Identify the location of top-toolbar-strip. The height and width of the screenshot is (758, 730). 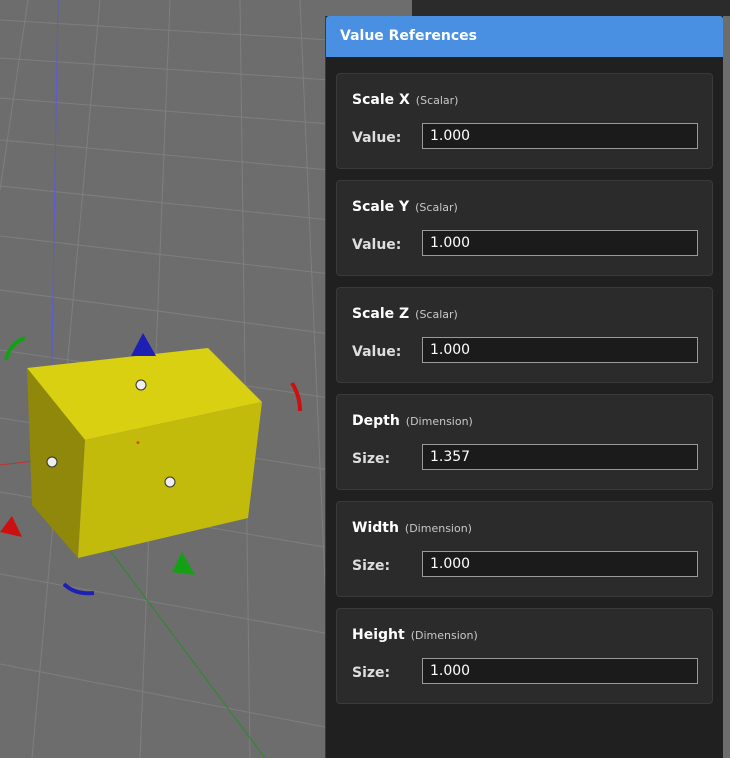
(571, 8).